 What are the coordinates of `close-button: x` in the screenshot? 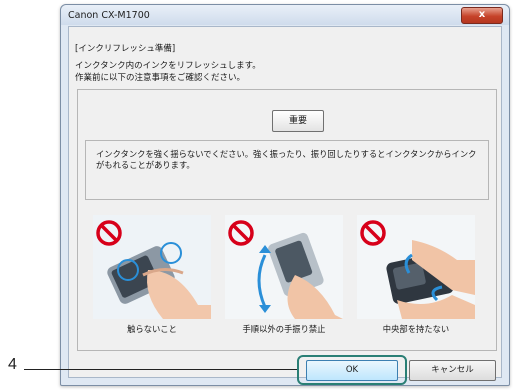 It's located at (482, 15).